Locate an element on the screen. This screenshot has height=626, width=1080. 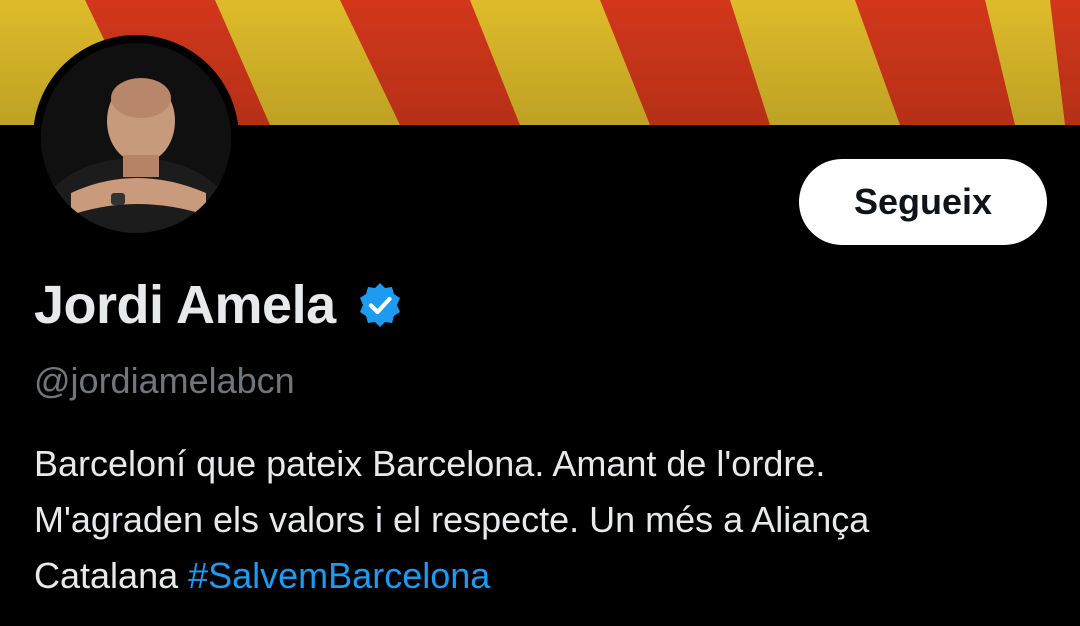
profile-photo-icon is located at coordinates (136, 138).